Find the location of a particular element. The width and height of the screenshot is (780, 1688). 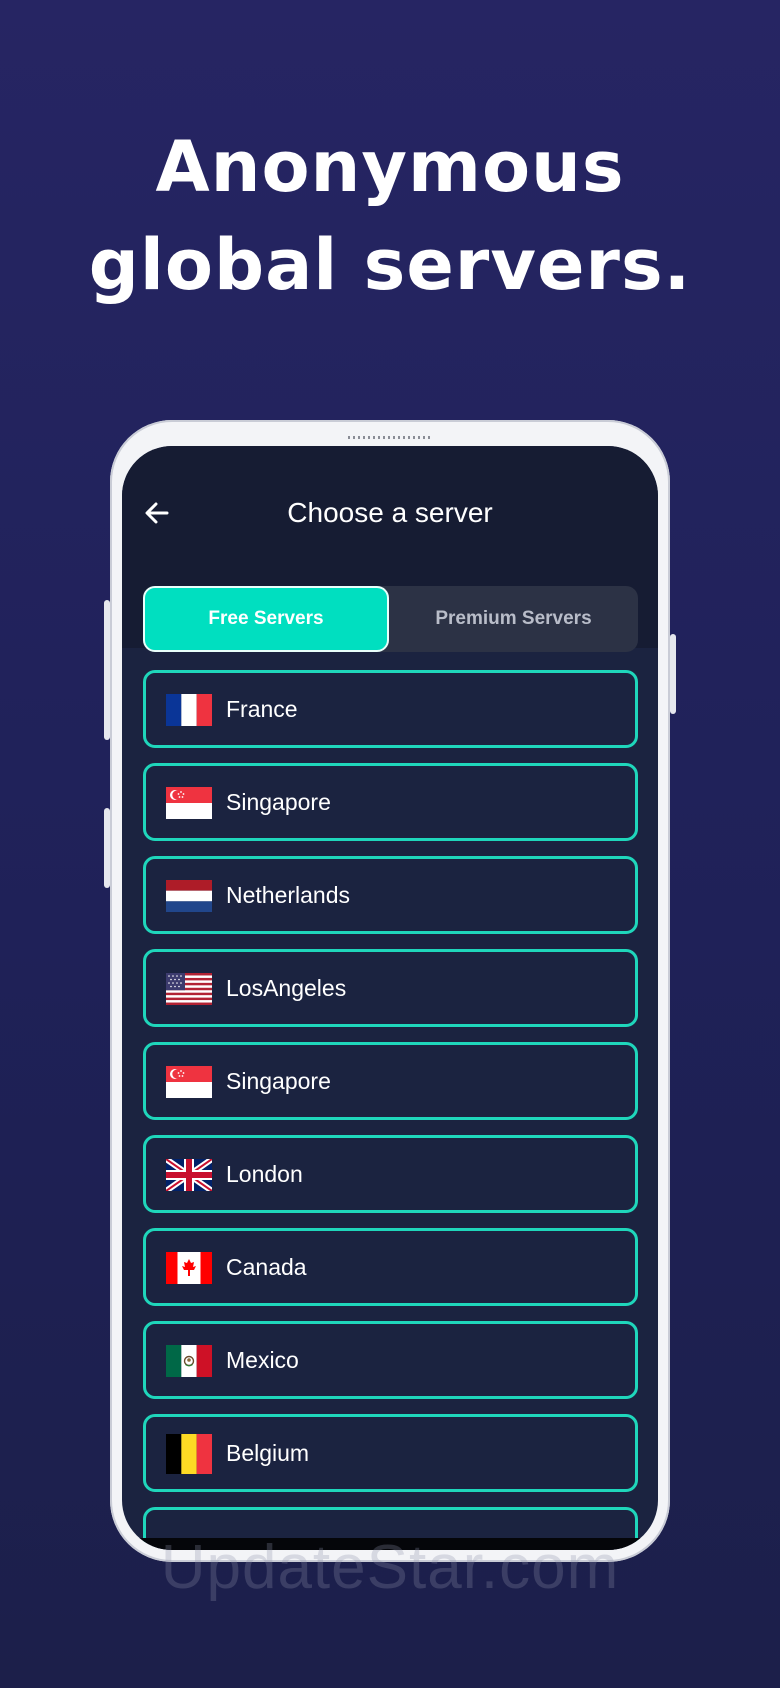

tab-free-servers: Free Servers is located at coordinates (266, 619).